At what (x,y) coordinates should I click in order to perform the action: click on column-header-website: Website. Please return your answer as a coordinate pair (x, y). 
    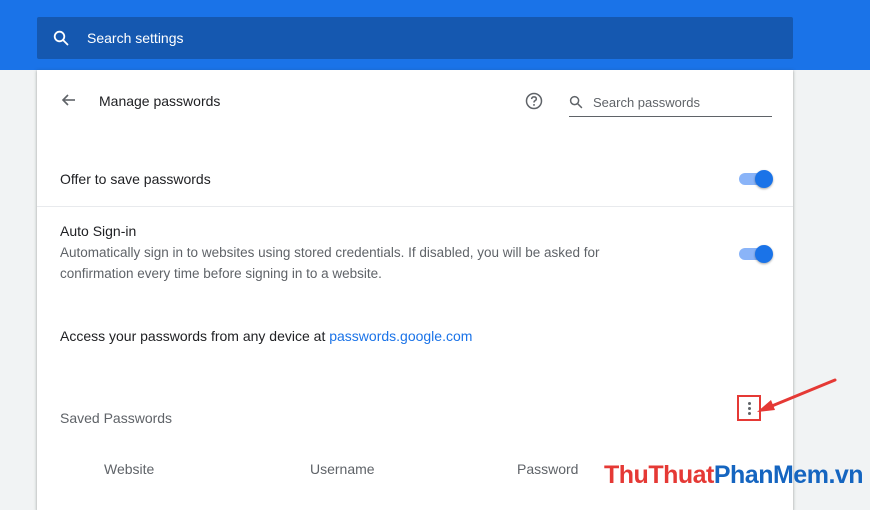
    Looking at the image, I should click on (129, 469).